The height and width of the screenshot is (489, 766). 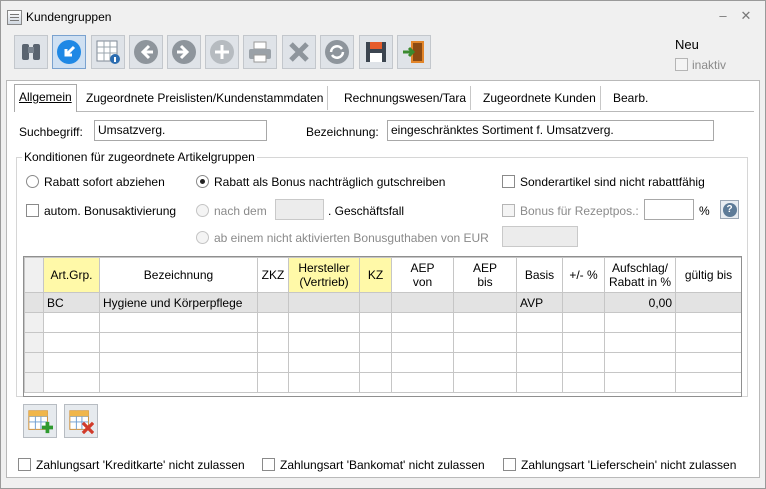 What do you see at coordinates (222, 52) in the screenshot?
I see `add-button` at bounding box center [222, 52].